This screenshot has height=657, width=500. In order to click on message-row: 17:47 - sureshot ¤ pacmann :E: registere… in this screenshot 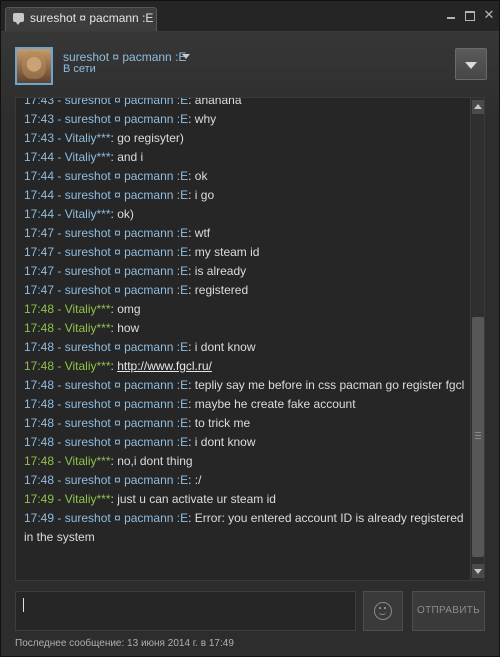, I will do `click(136, 290)`.